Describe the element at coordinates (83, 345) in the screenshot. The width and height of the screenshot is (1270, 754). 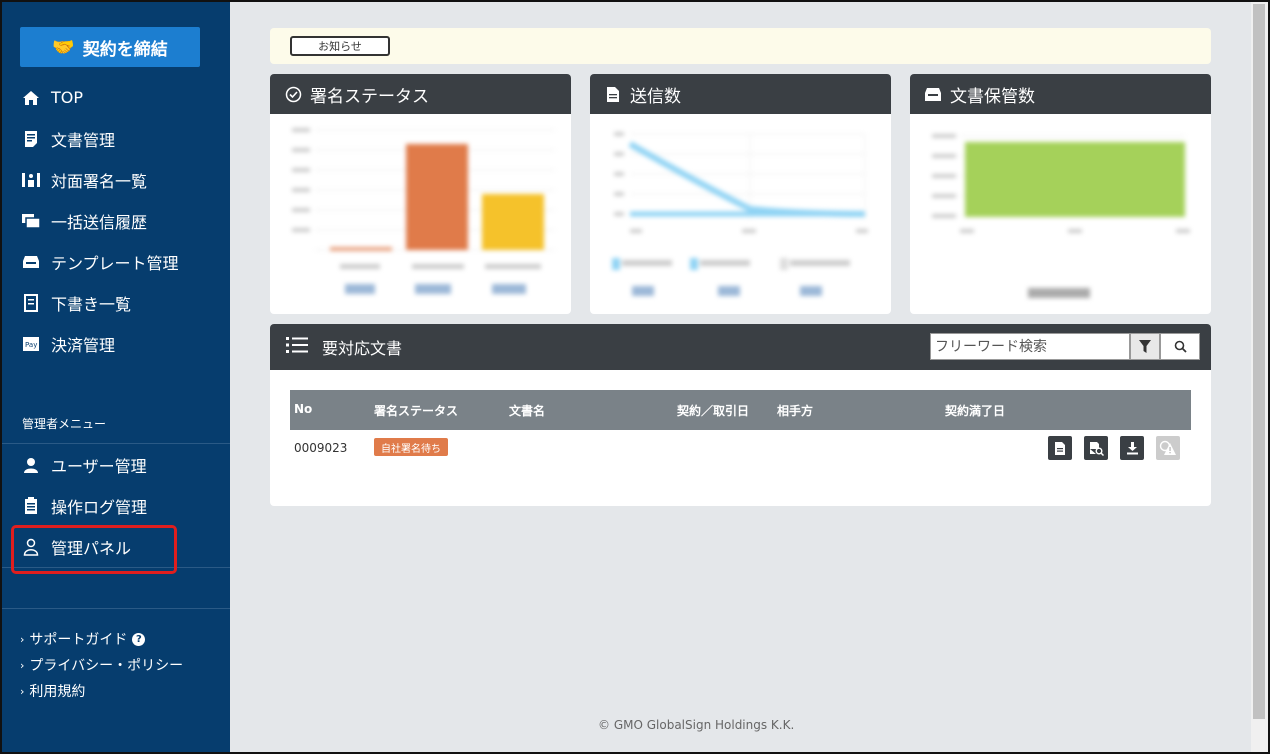
I see `sidebar-item-label: 決済管理` at that location.